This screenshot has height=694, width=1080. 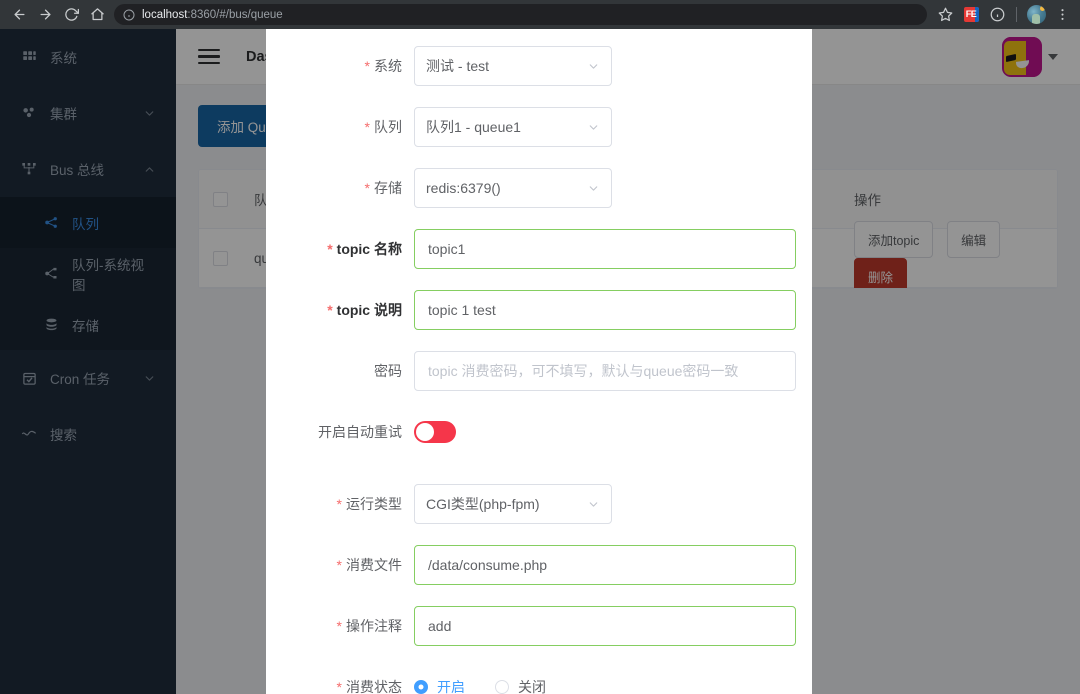 I want to click on system-select: 测试 - test, so click(x=513, y=66).